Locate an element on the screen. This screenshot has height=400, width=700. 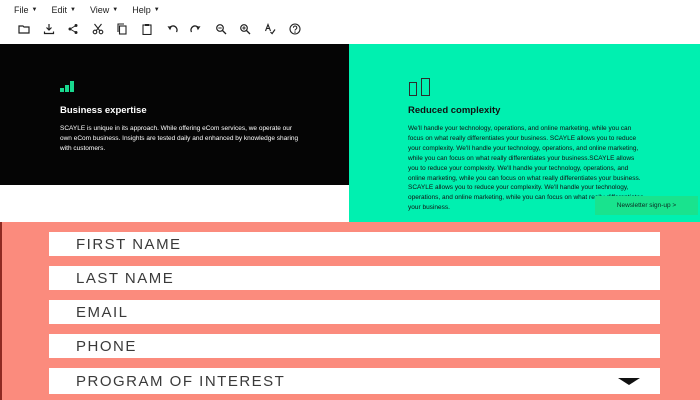
menu-view: View ▼ is located at coordinates (104, 10).